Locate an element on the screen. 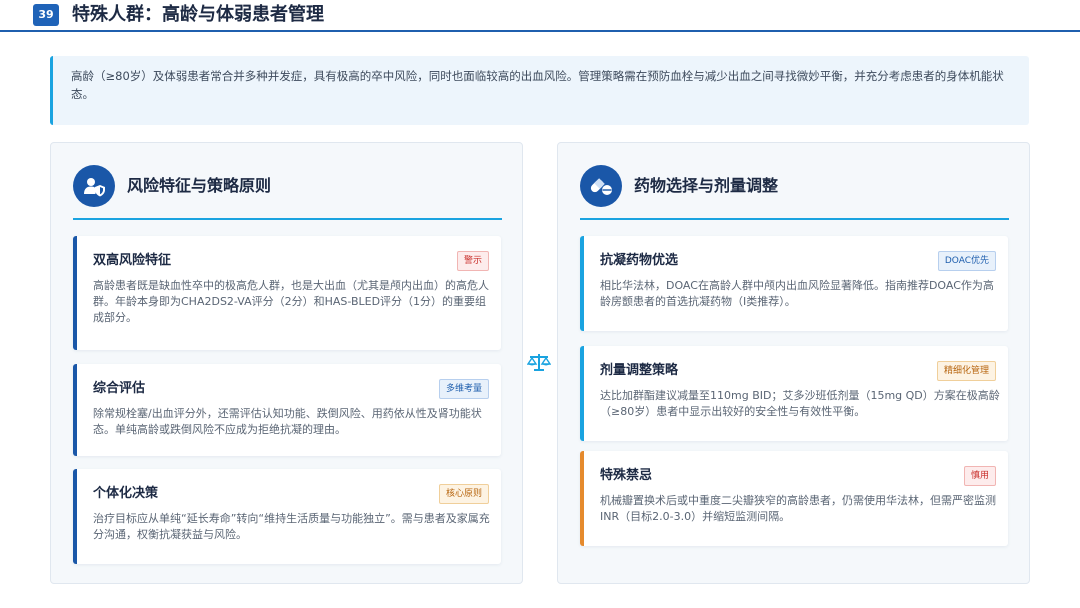 This screenshot has height=608, width=1080. header: 39 特殊人群：高龄与体弱患者管理 is located at coordinates (540, 16).